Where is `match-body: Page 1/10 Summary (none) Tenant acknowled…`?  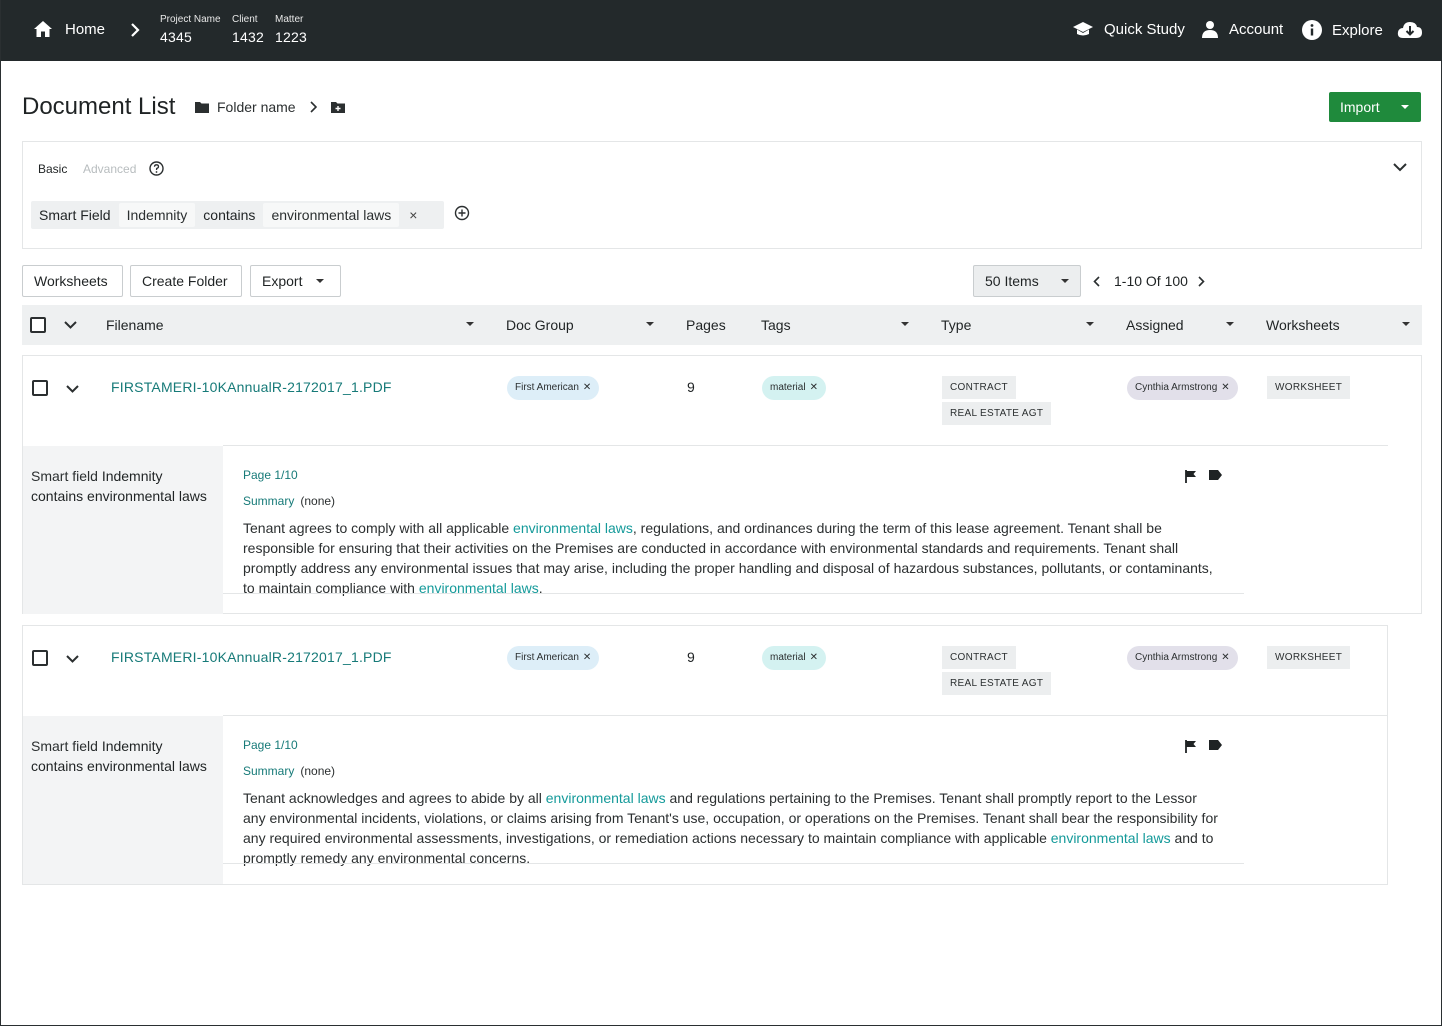
match-body: Page 1/10 Summary (none) Tenant acknowled… is located at coordinates (743, 803).